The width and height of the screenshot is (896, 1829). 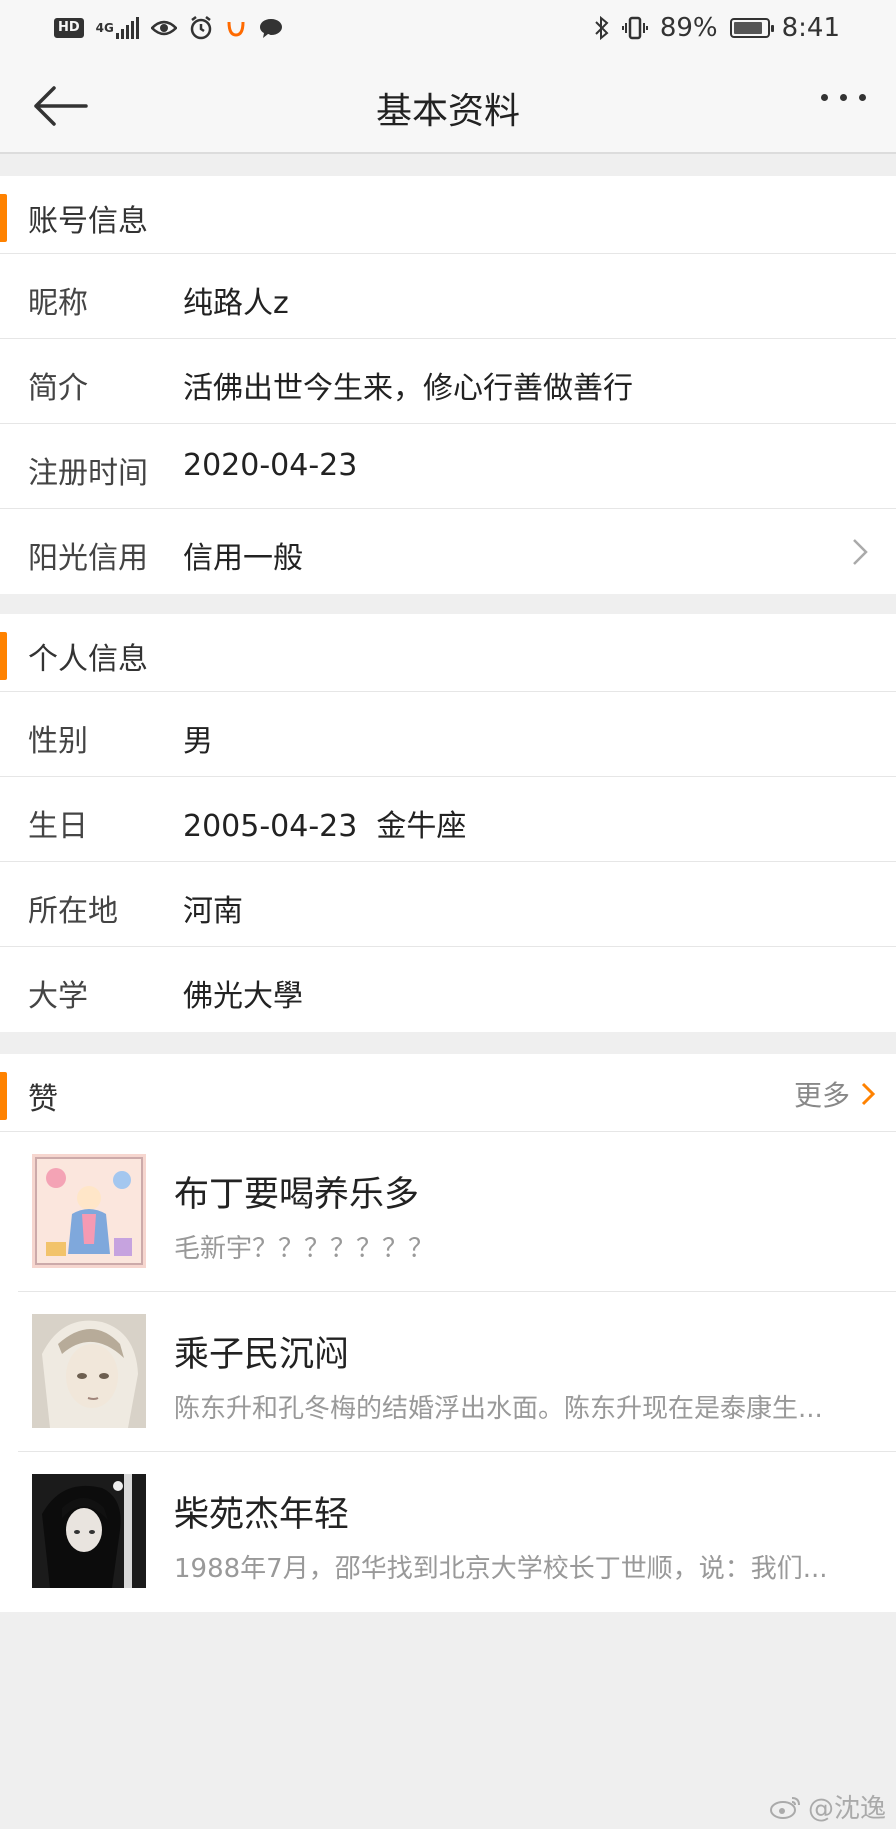 What do you see at coordinates (448, 653) in the screenshot?
I see `section-header: 个人信息` at bounding box center [448, 653].